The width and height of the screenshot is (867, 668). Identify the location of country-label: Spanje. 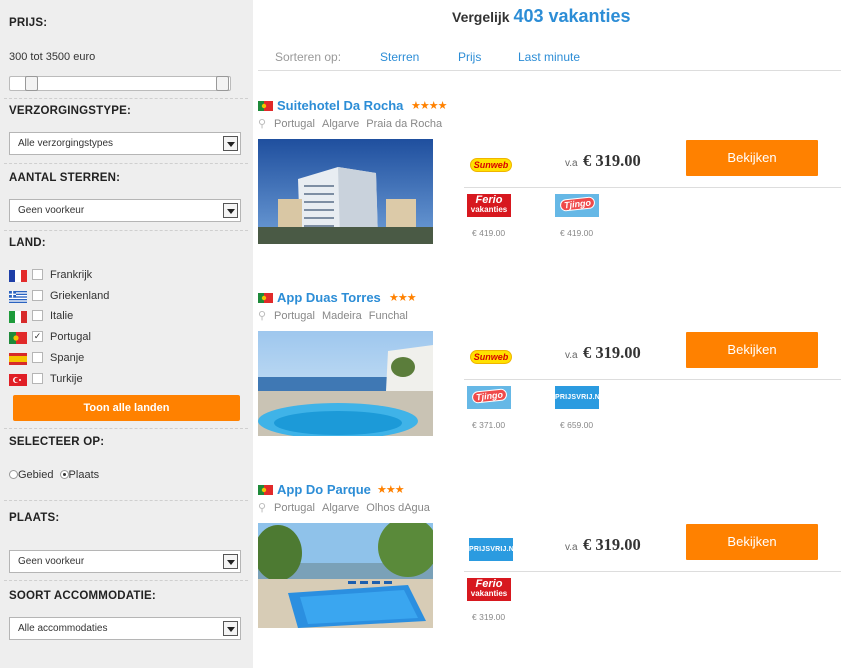
(67, 358).